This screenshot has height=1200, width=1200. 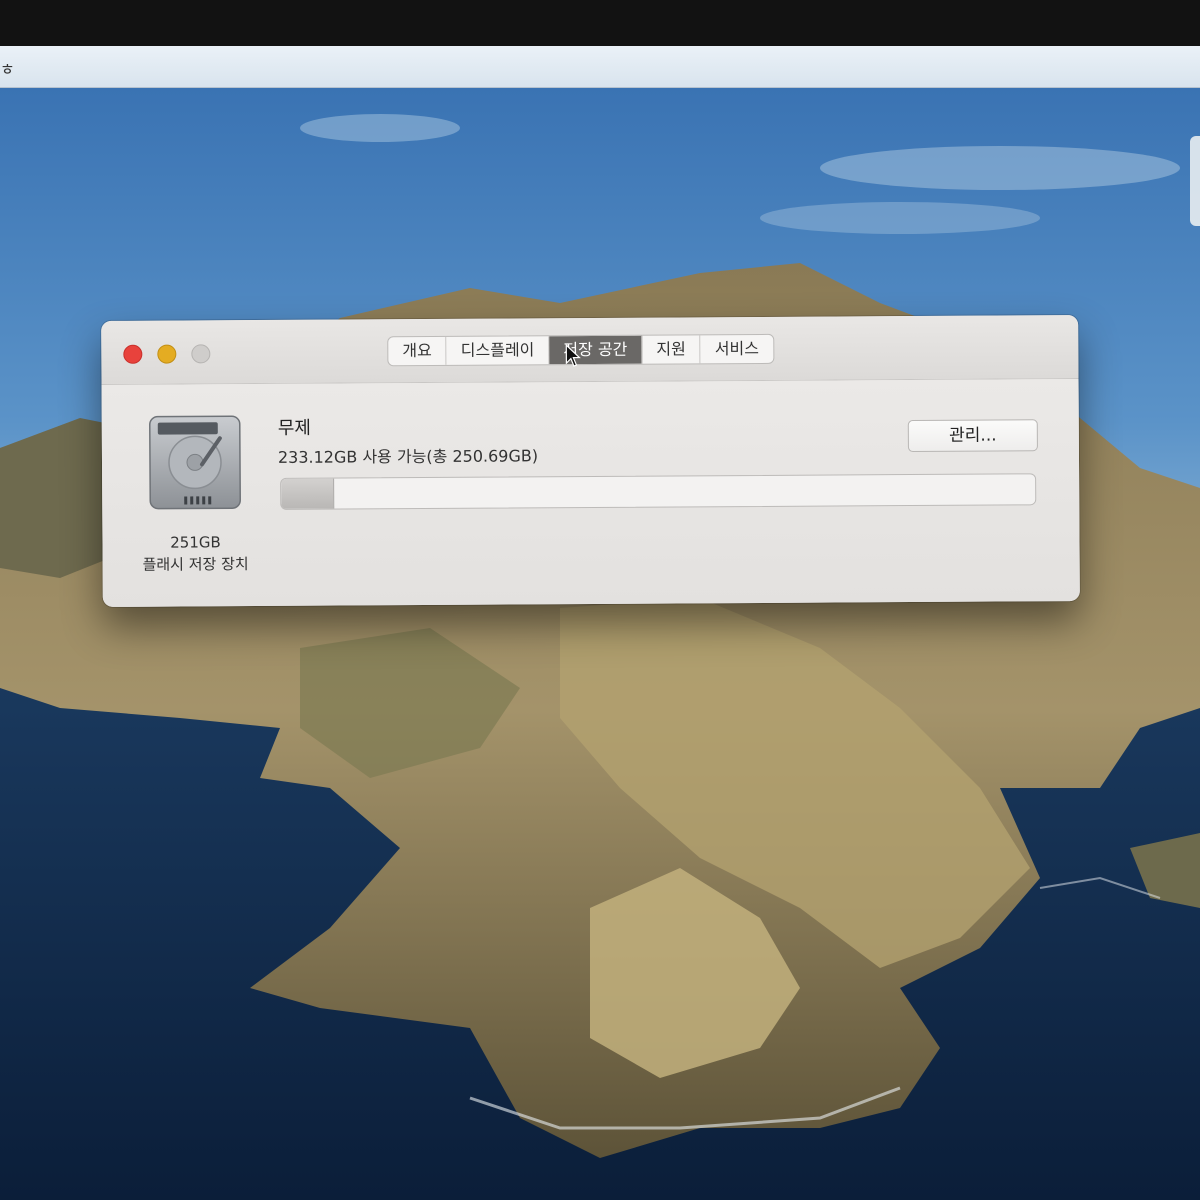 I want to click on disk-caption: 251GB 플래시 저장 장치, so click(x=195, y=553).